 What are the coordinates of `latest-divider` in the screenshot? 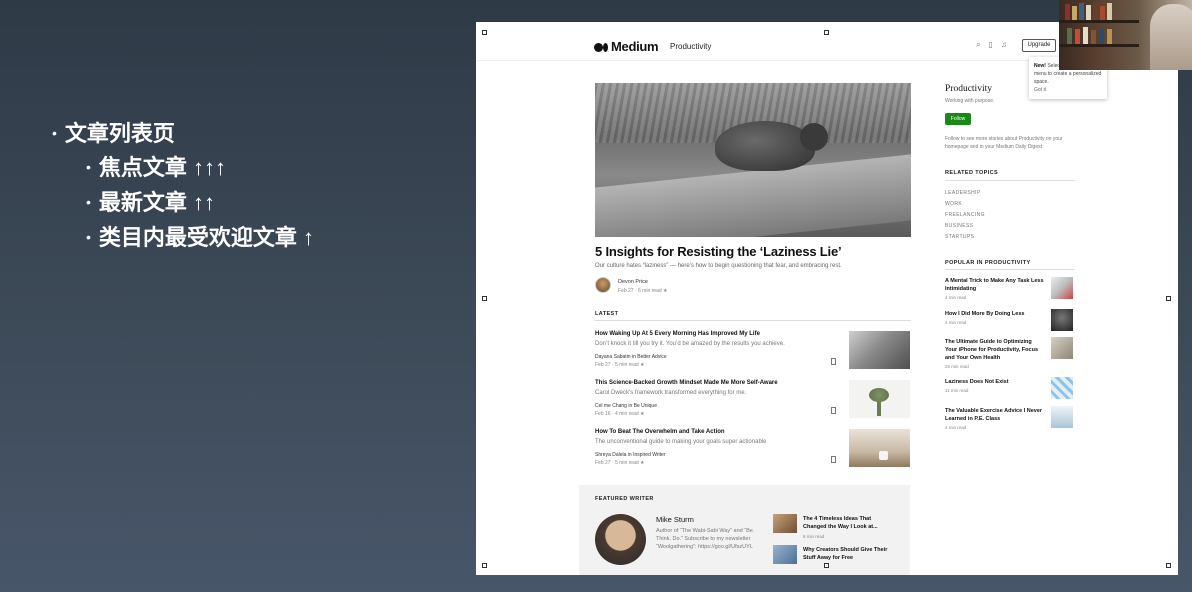 It's located at (753, 320).